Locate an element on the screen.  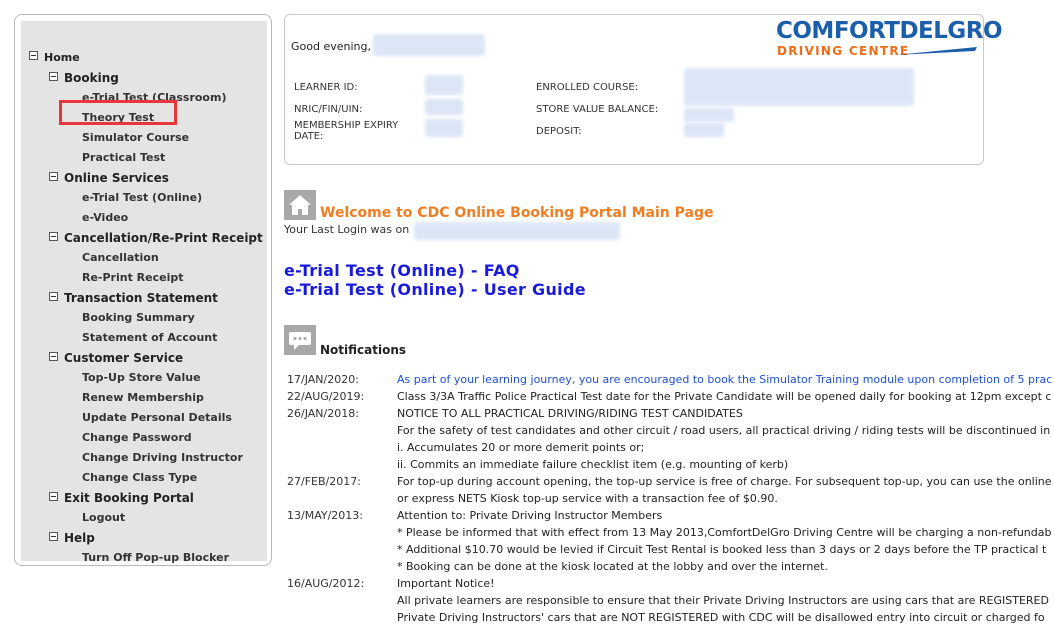
redacted-learner-id is located at coordinates (444, 85).